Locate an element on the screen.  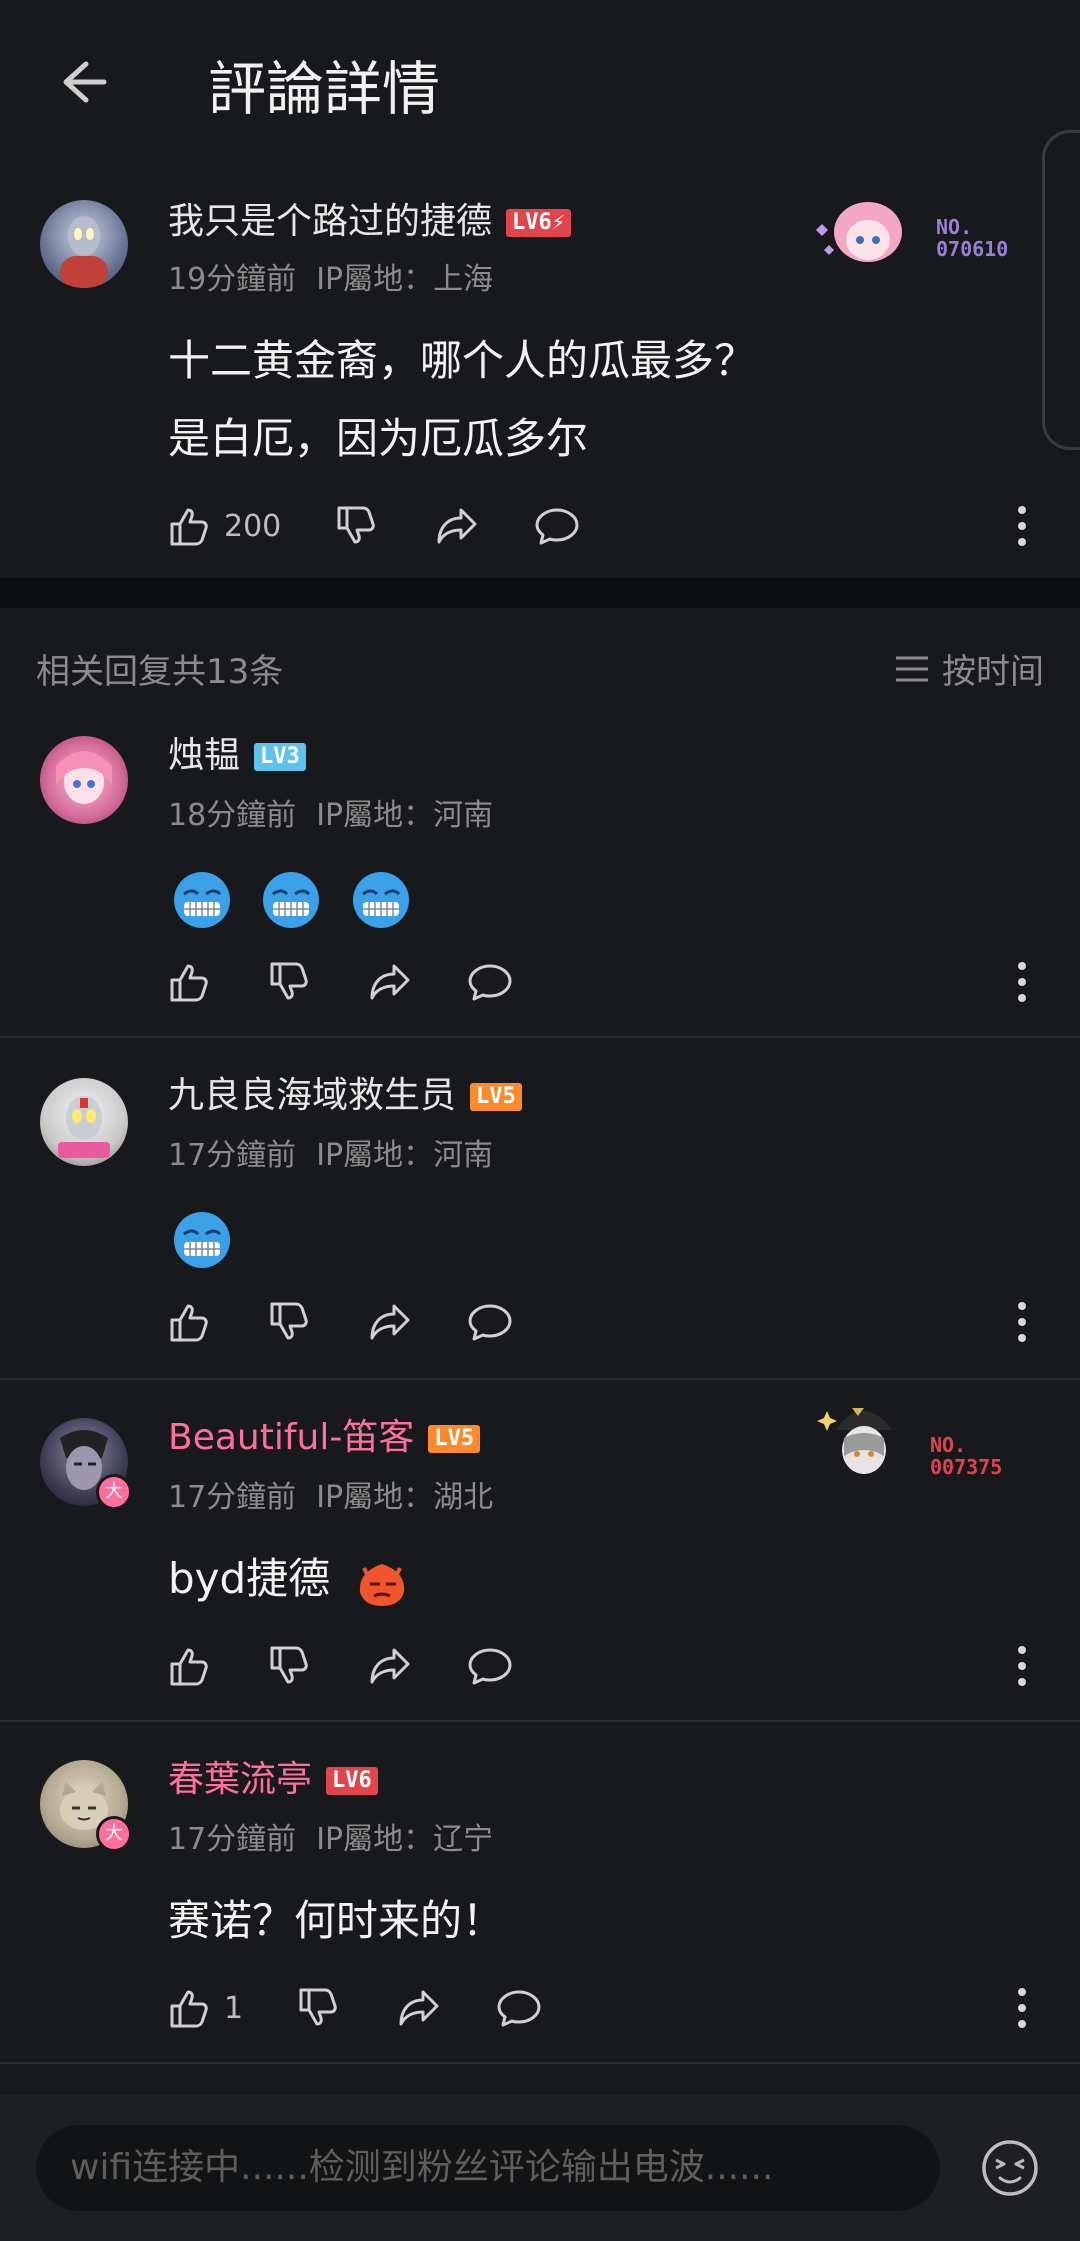
commenter-name: 九良良海域救生员 LV5 is located at coordinates (345, 1092).